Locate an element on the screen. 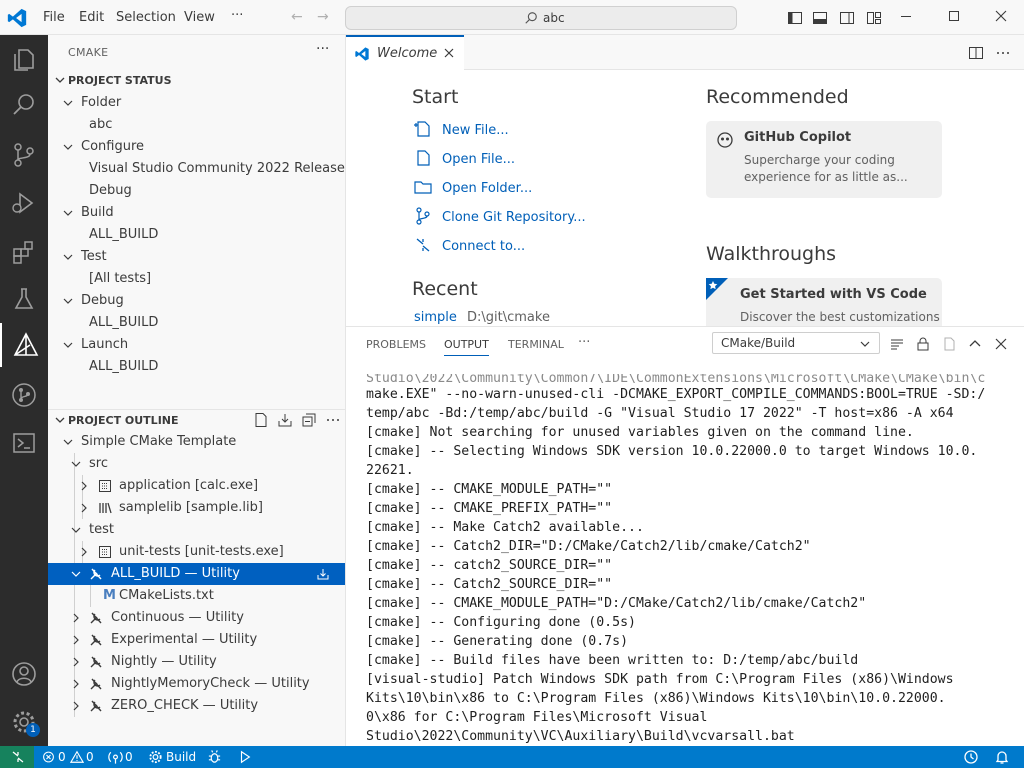 This screenshot has width=1024, height=784. accounts-icon is located at coordinates (24, 674).